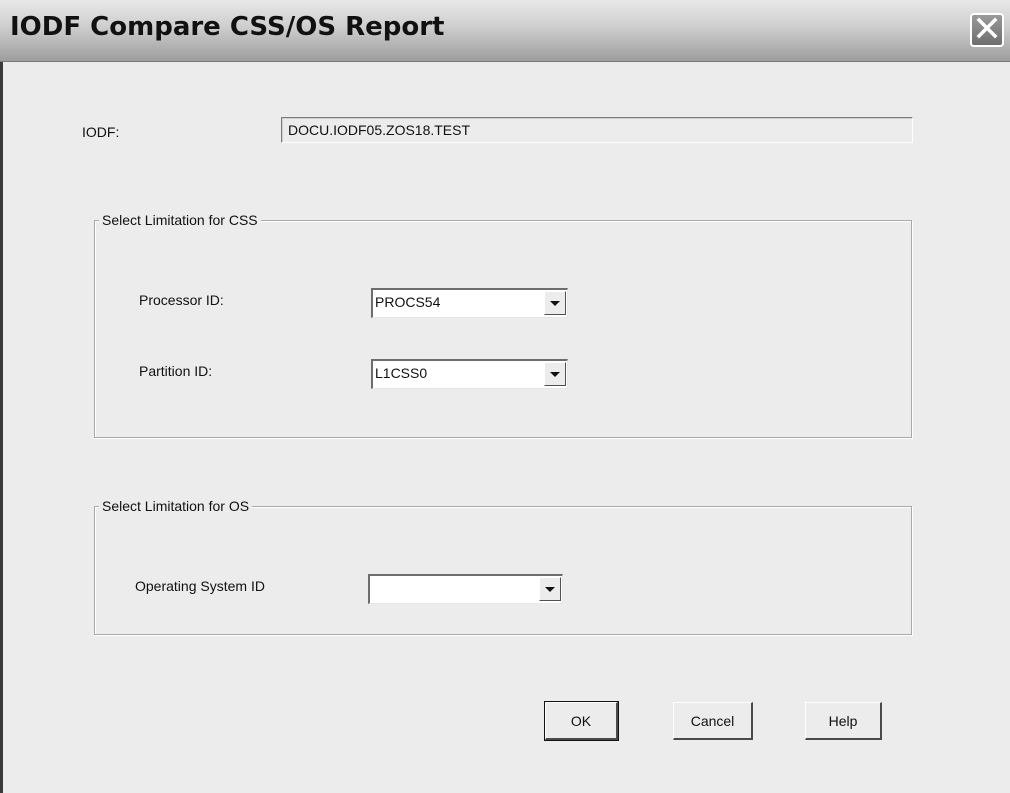 Image resolution: width=1010 pixels, height=793 pixels. What do you see at coordinates (713, 721) in the screenshot?
I see `cancel-button: Cancel` at bounding box center [713, 721].